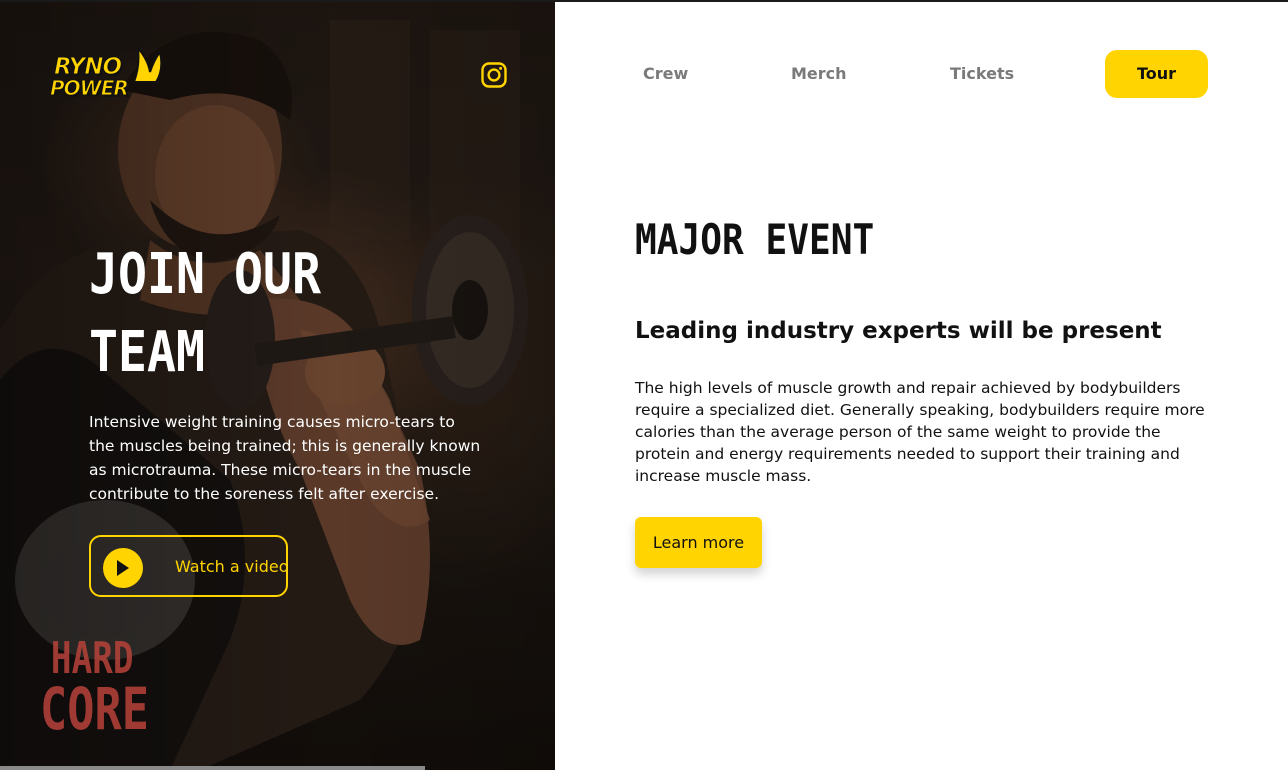 The height and width of the screenshot is (770, 1288). I want to click on nav-item-tour-button: Tour, so click(1156, 74).